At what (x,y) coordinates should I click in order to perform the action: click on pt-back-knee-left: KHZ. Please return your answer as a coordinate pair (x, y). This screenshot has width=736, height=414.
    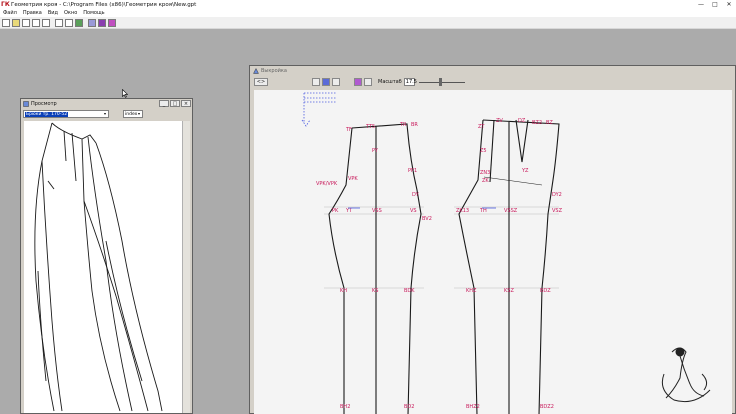
    Looking at the image, I should click on (471, 291).